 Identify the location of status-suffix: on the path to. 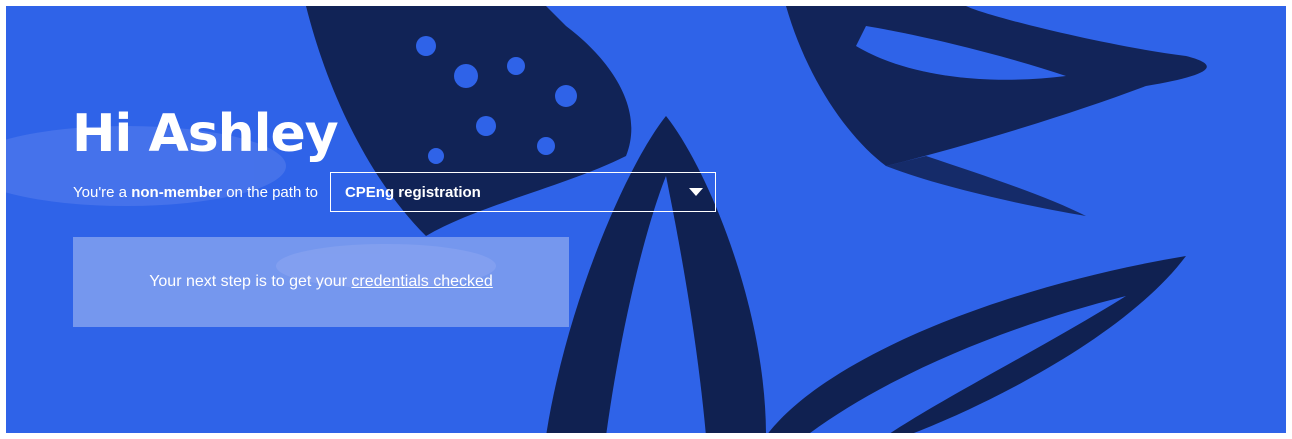
(272, 192).